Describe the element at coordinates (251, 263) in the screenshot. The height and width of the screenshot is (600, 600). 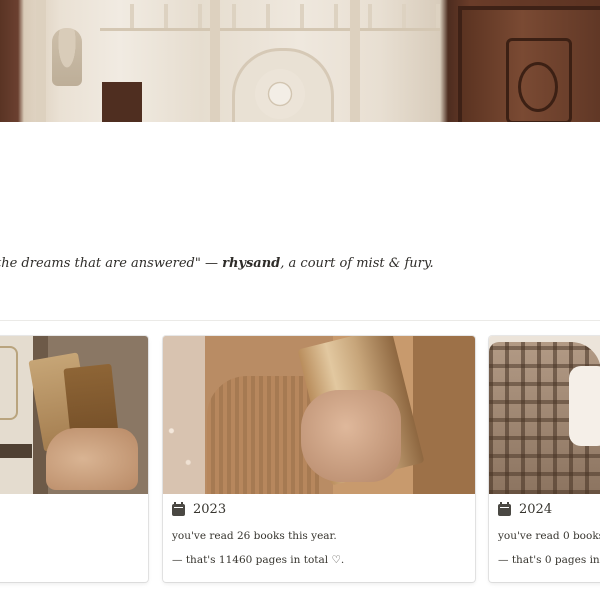
I see `quote-author: rhysand` at that location.